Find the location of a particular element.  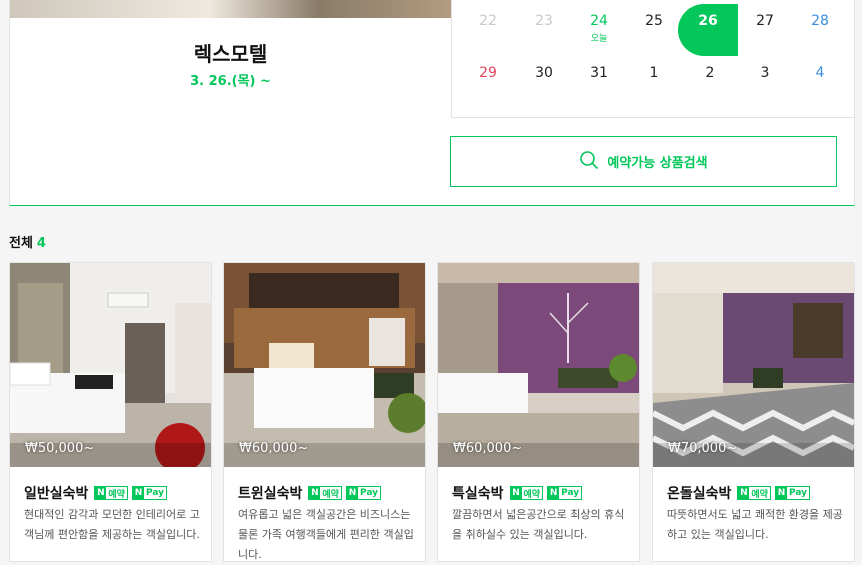

room-title: 특실숙박 N 예약 N Pay is located at coordinates (517, 493).